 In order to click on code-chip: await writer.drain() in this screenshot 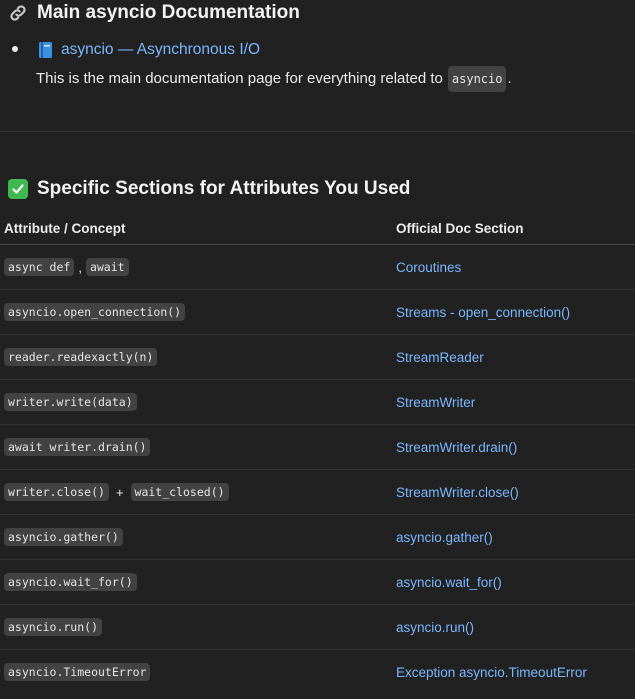, I will do `click(77, 447)`.